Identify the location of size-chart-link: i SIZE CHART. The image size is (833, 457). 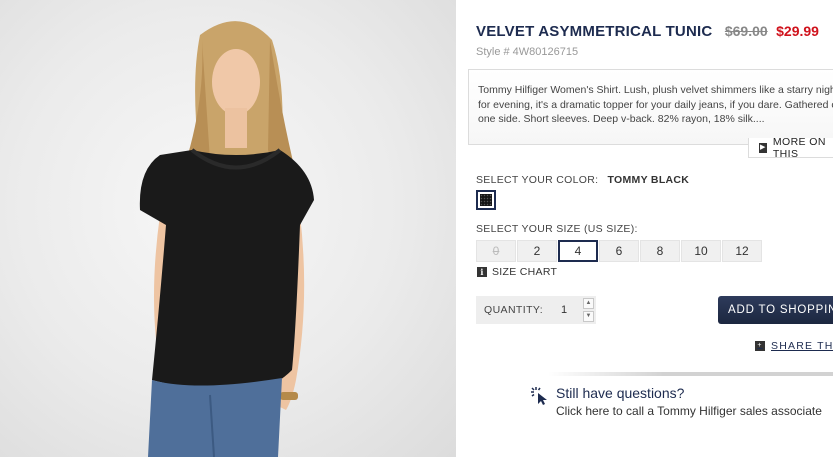
(517, 272).